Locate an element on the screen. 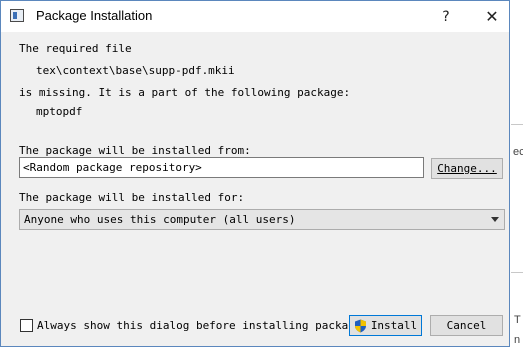 The height and width of the screenshot is (356, 523). close-button: ✕ is located at coordinates (492, 16).